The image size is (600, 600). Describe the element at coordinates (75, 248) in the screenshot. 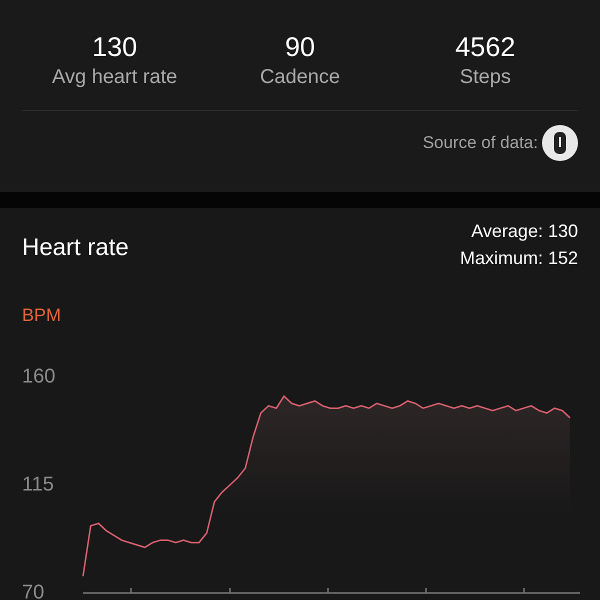

I see `card-title: Heart rate` at that location.